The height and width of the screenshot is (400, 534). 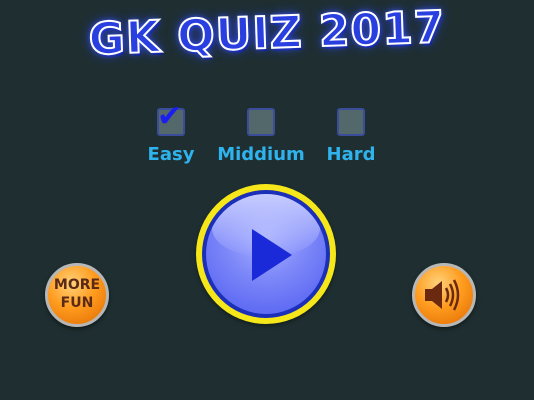 What do you see at coordinates (77, 303) in the screenshot?
I see `more-fun-label-line2: FUN` at bounding box center [77, 303].